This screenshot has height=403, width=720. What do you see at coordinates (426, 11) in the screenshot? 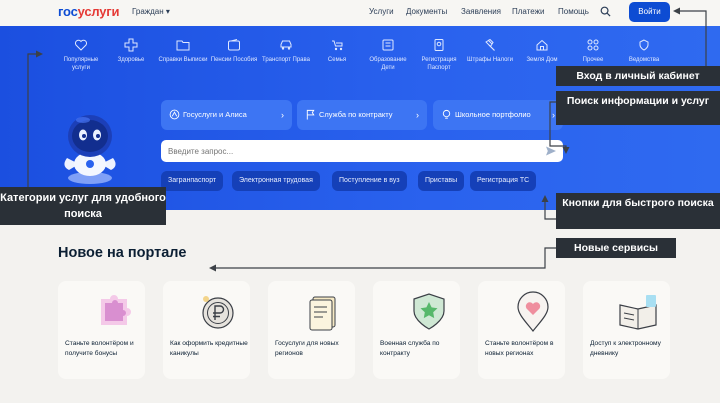
I see `nav-link-documents: Документы` at bounding box center [426, 11].